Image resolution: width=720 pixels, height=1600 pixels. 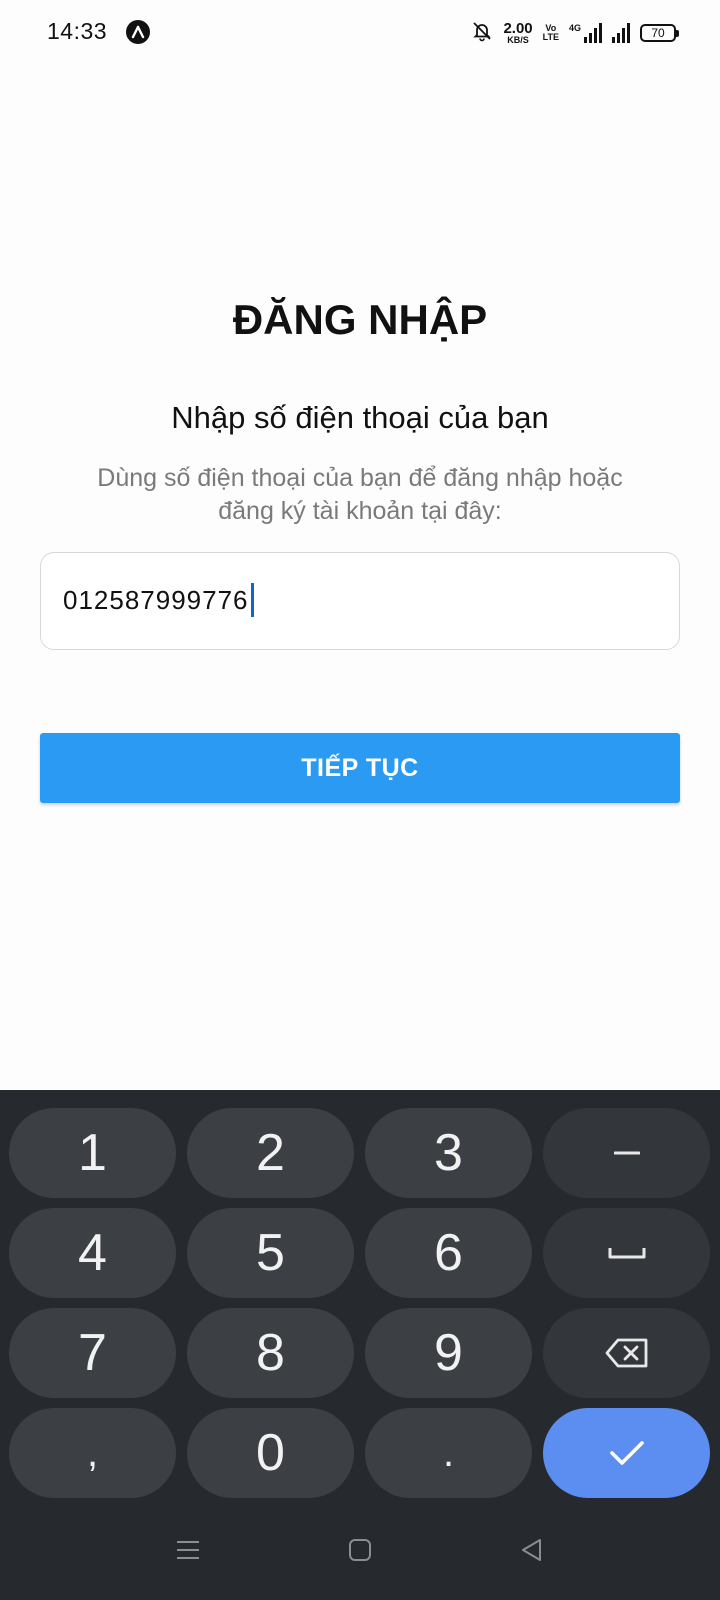 What do you see at coordinates (92, 1453) in the screenshot?
I see `key-comma: ,` at bounding box center [92, 1453].